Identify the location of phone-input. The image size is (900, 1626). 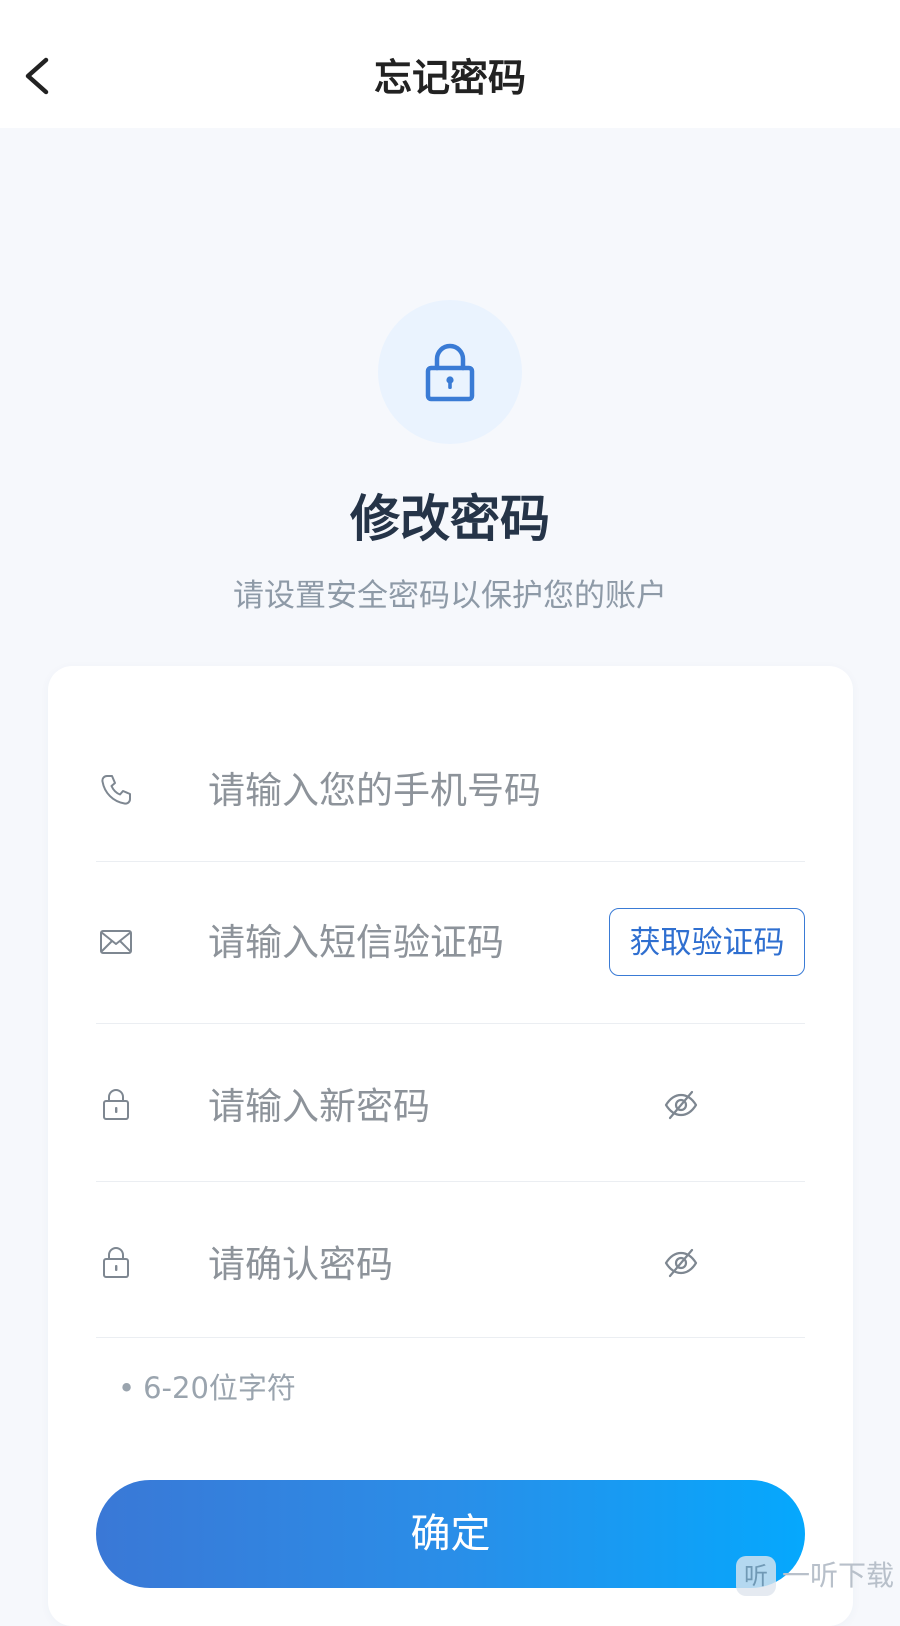
(418, 790).